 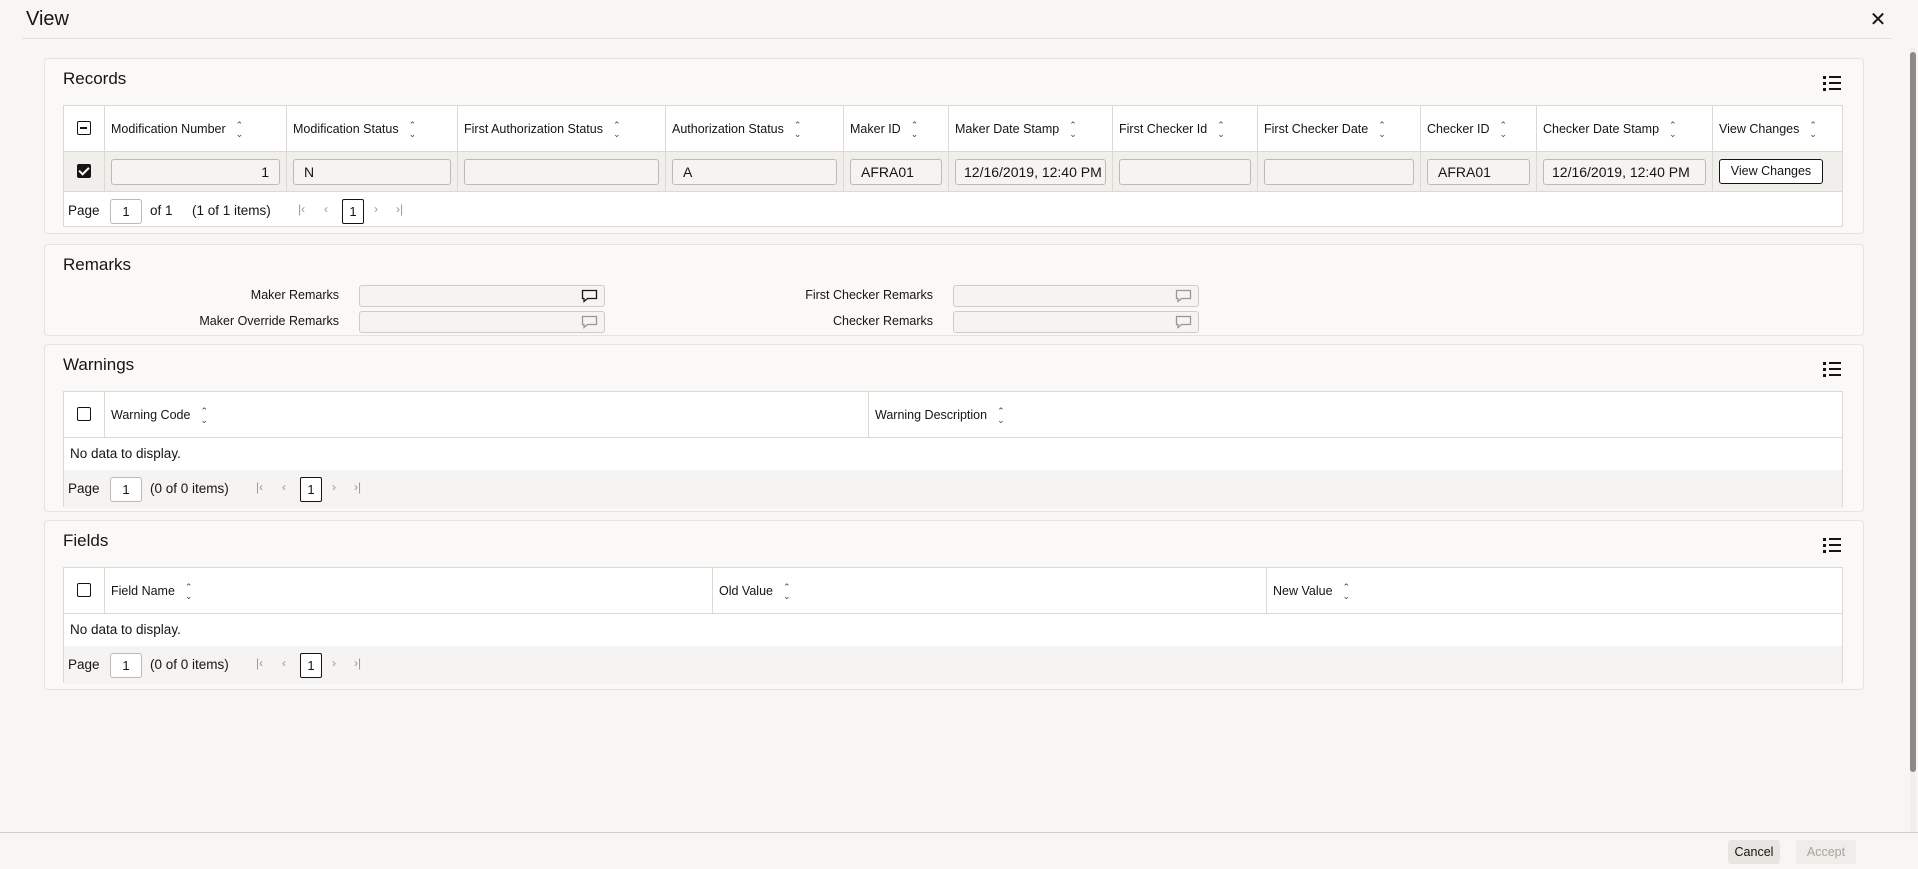 What do you see at coordinates (754, 129) in the screenshot?
I see `col-authorization-status: Authorization Status ⌃ ⌄` at bounding box center [754, 129].